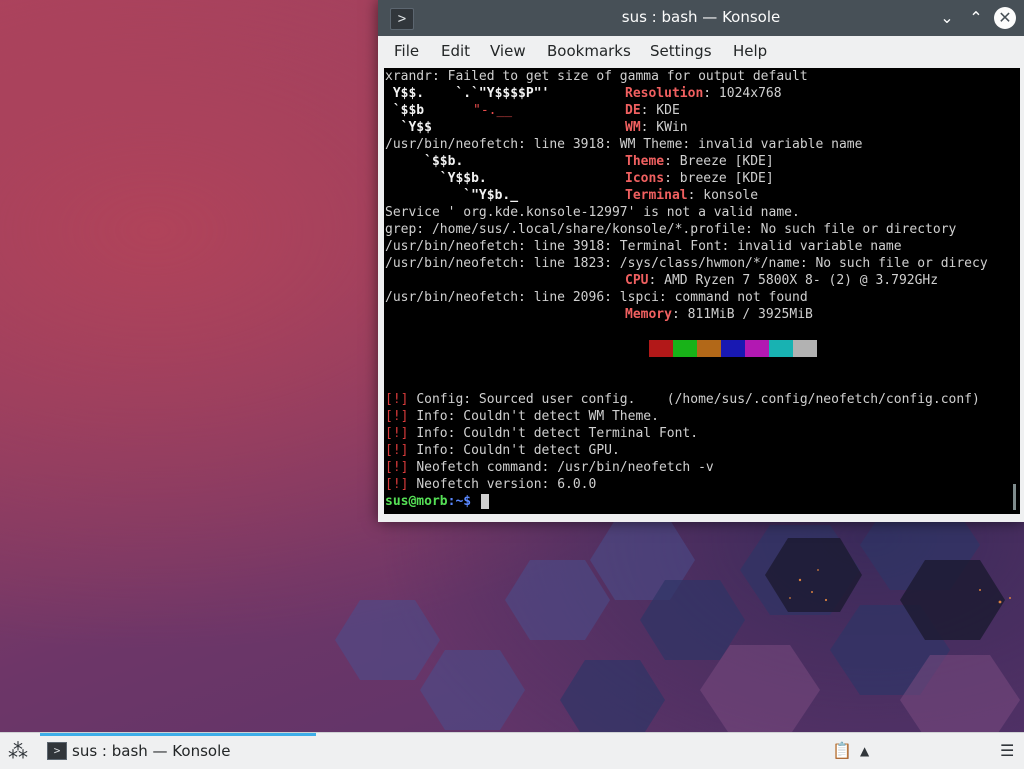 This screenshot has width=1024, height=769. I want to click on ascii-art-line: `"Y$b._, so click(452, 195).